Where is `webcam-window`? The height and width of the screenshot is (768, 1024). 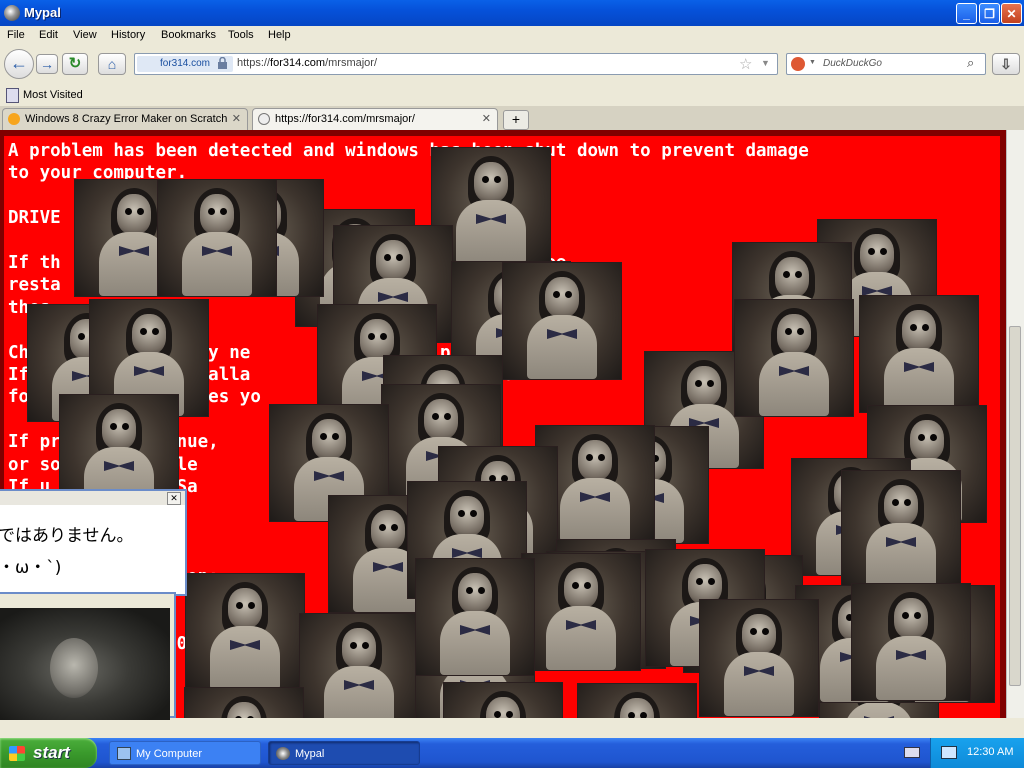
webcam-window is located at coordinates (88, 656).